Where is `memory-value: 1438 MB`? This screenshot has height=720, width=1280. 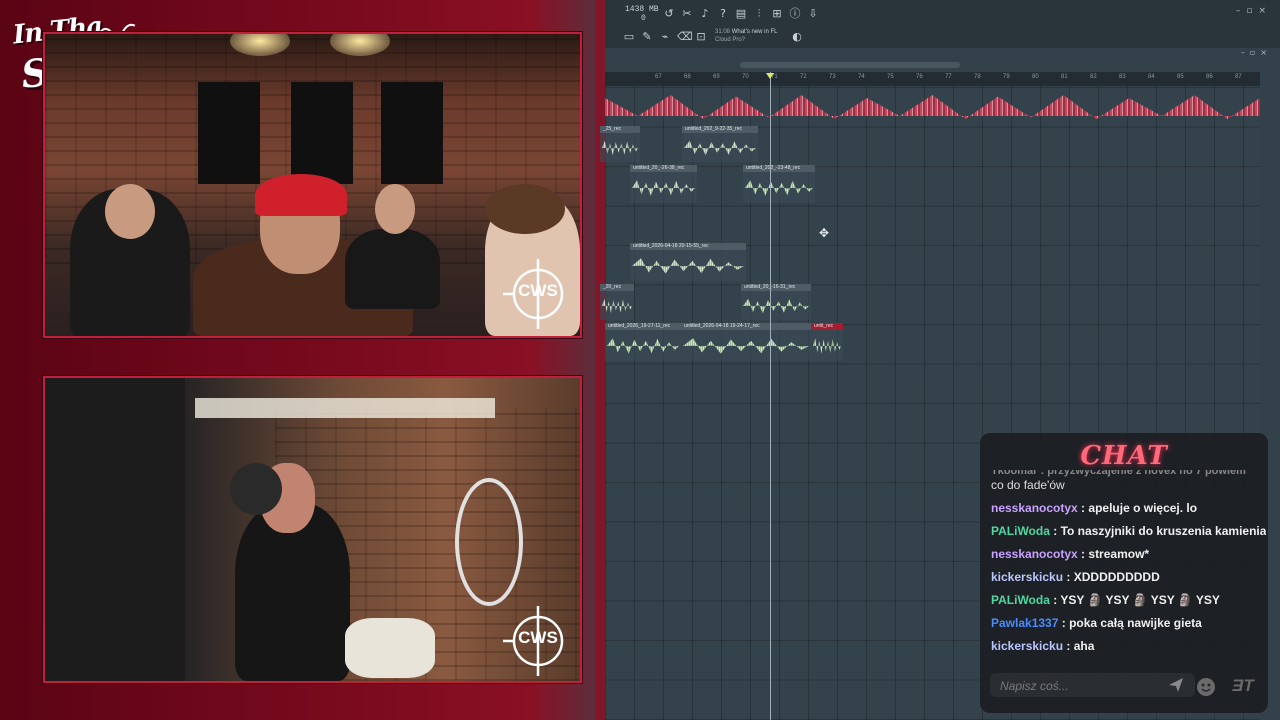
memory-value: 1438 MB is located at coordinates (642, 9).